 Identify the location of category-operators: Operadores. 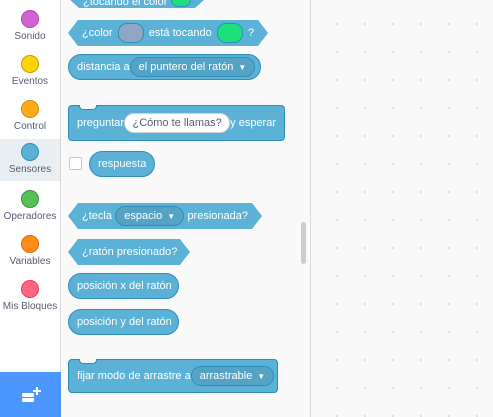
(30, 208).